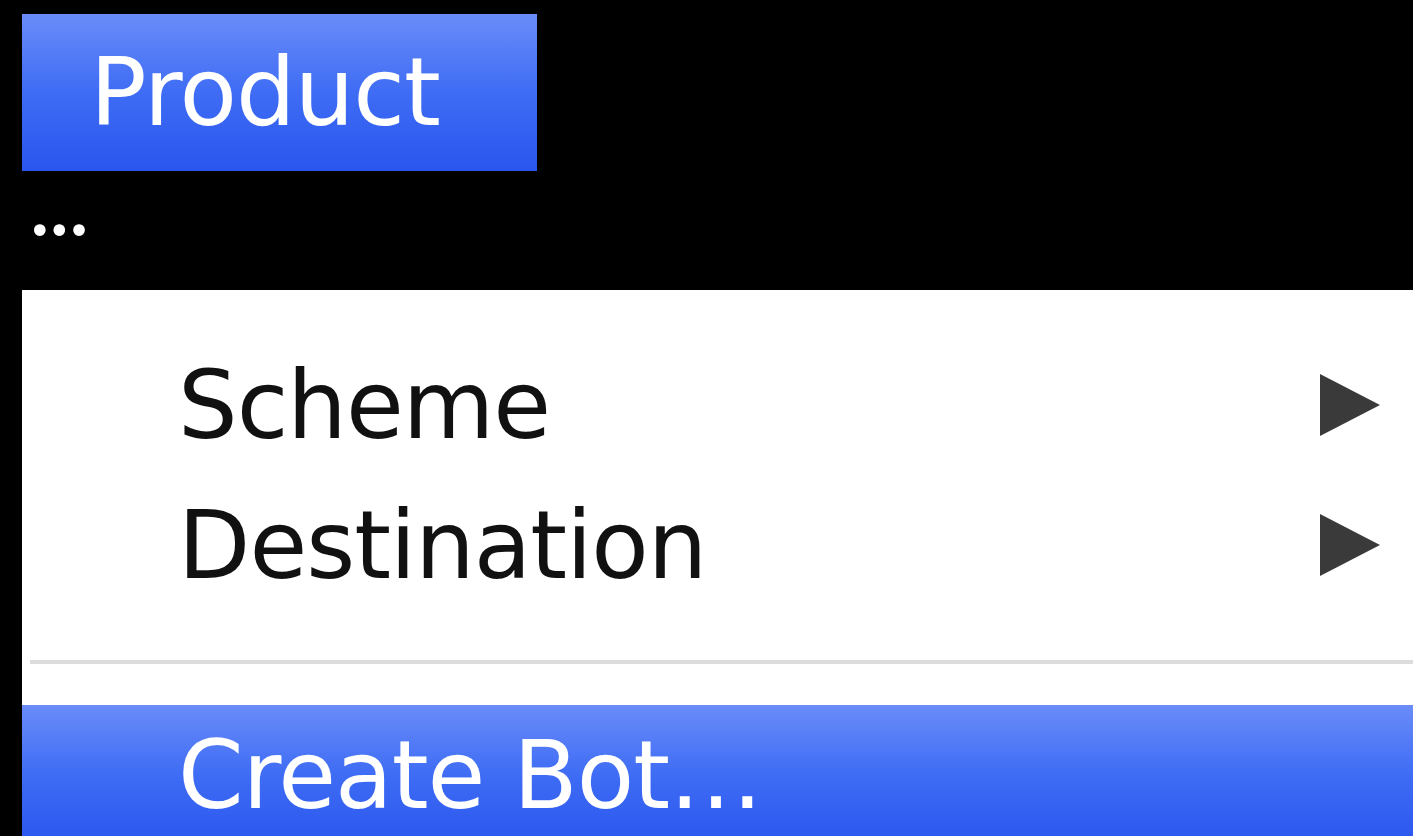 The width and height of the screenshot is (1413, 836). Describe the element at coordinates (279, 92) in the screenshot. I see `menu-title: Product` at that location.